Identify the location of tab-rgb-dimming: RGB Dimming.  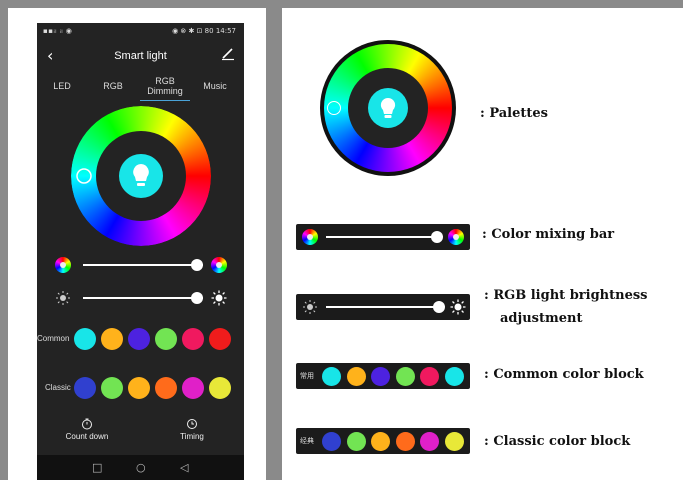
(165, 86).